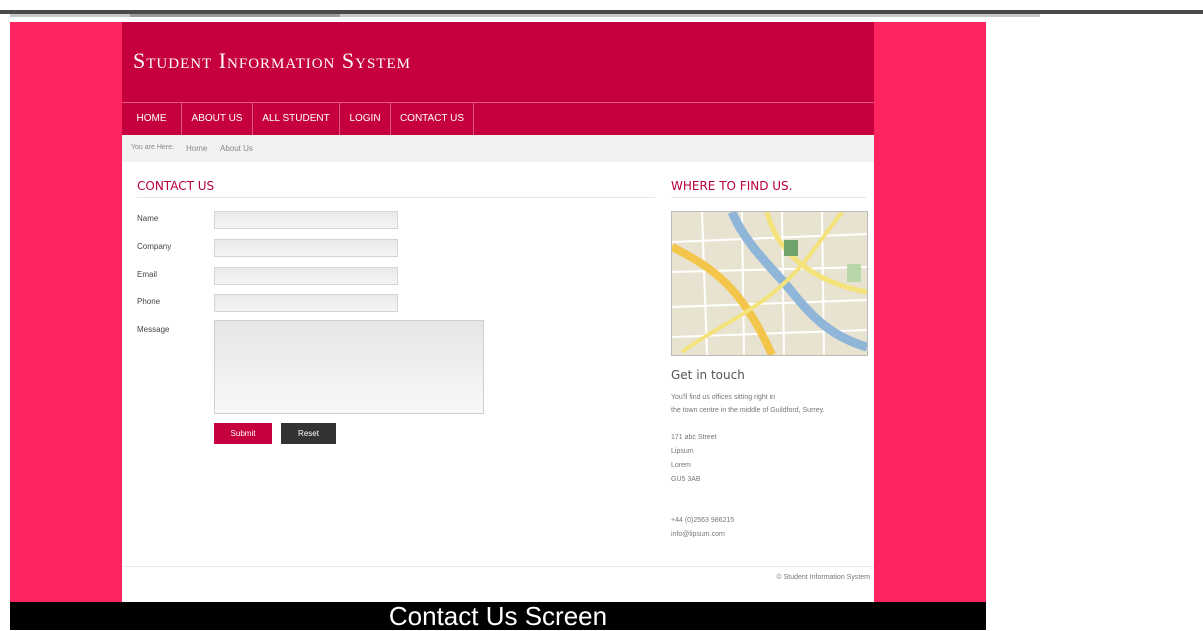 Image resolution: width=1203 pixels, height=631 pixels. I want to click on company-input, so click(306, 248).